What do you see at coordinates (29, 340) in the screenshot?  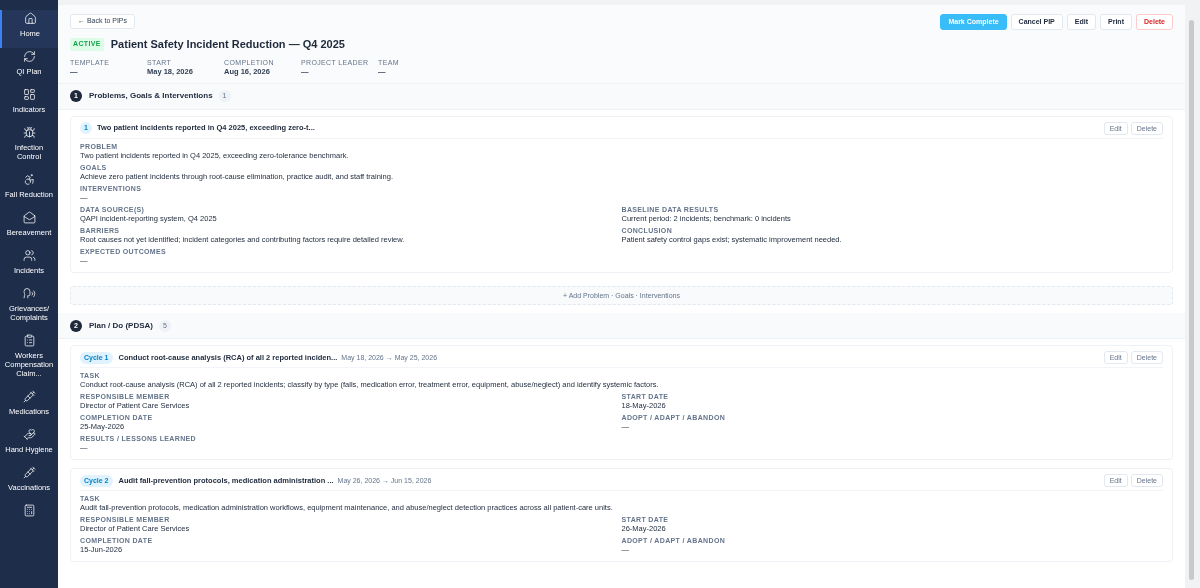 I see `clipboard-icon` at bounding box center [29, 340].